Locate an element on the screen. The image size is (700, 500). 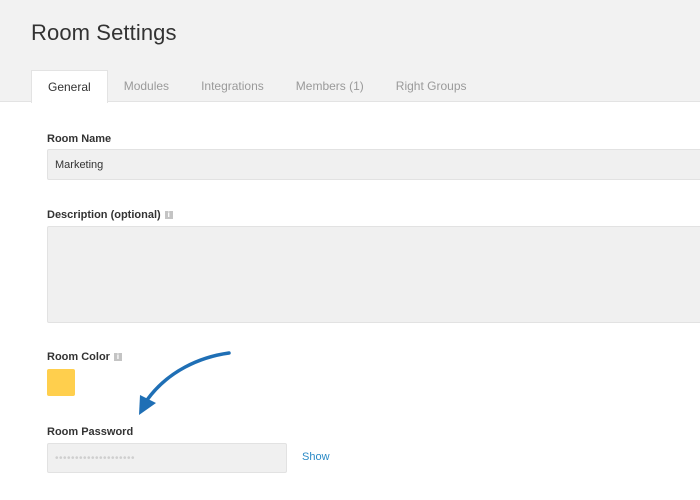
room-name-label-text: Room Name is located at coordinates (79, 139).